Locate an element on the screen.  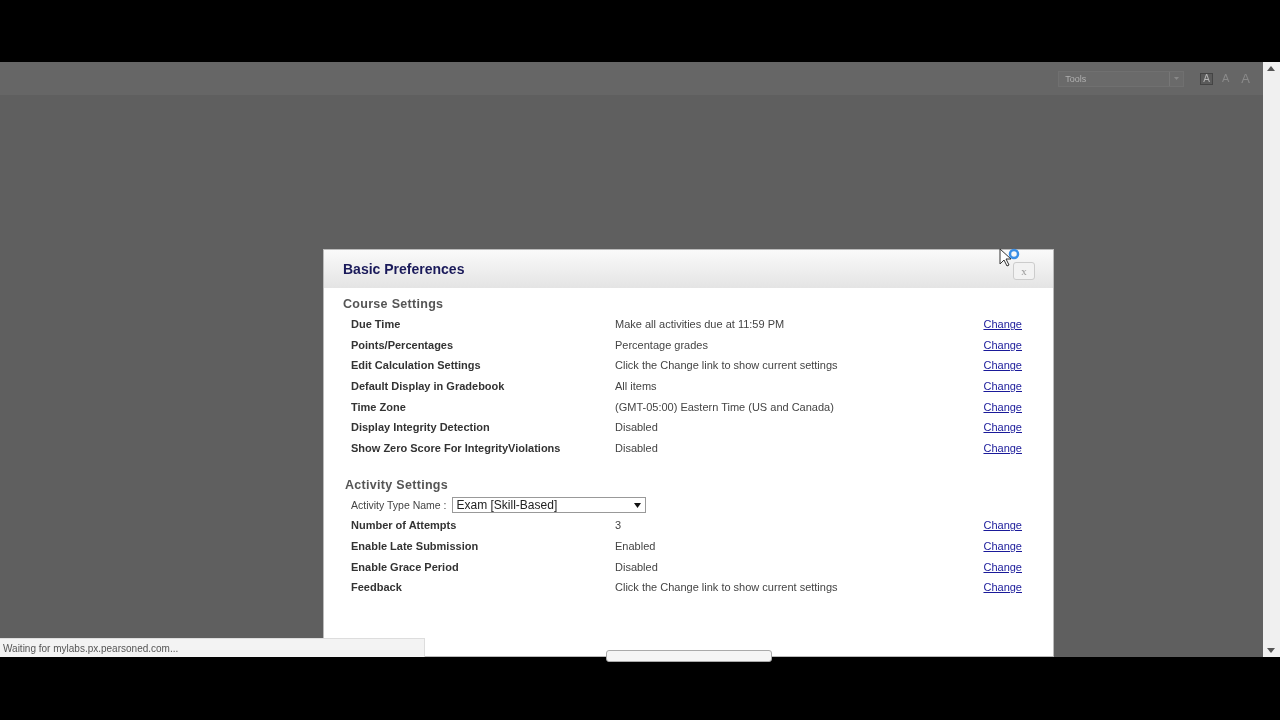
setting-name: Default Display in Gradebook is located at coordinates (428, 386).